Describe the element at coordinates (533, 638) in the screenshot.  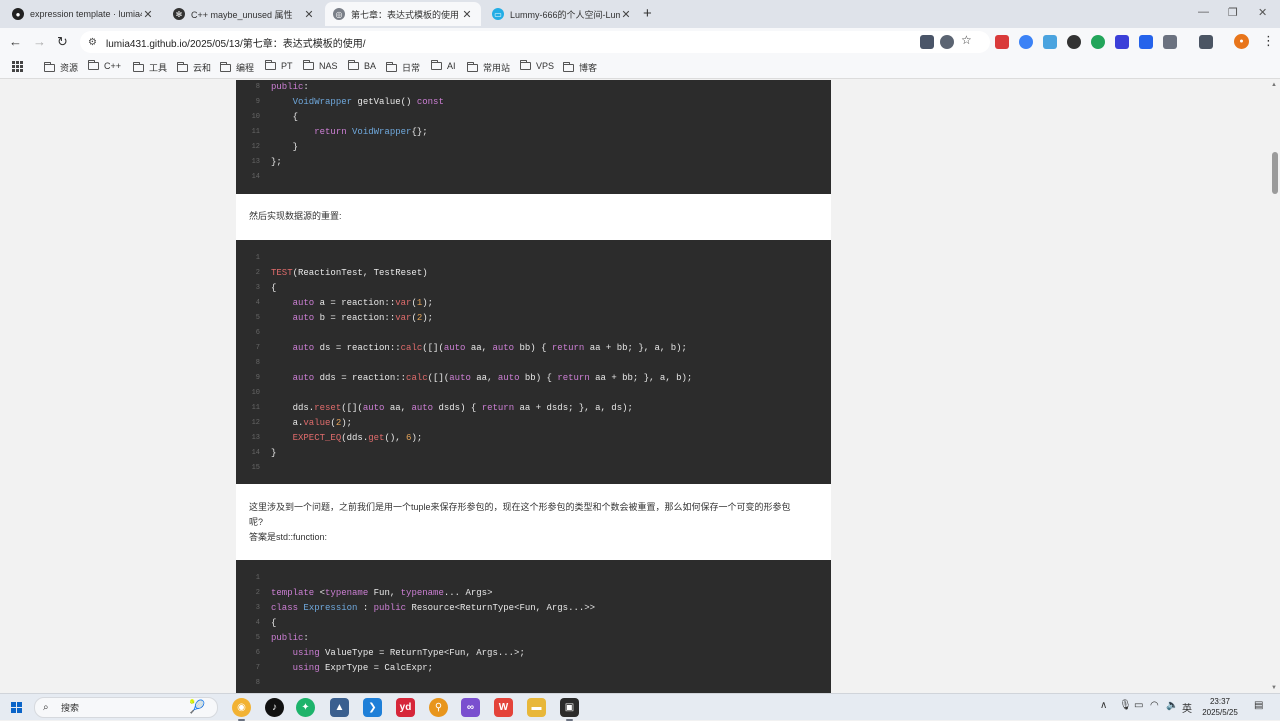
I see `code-line: 5 public:` at that location.